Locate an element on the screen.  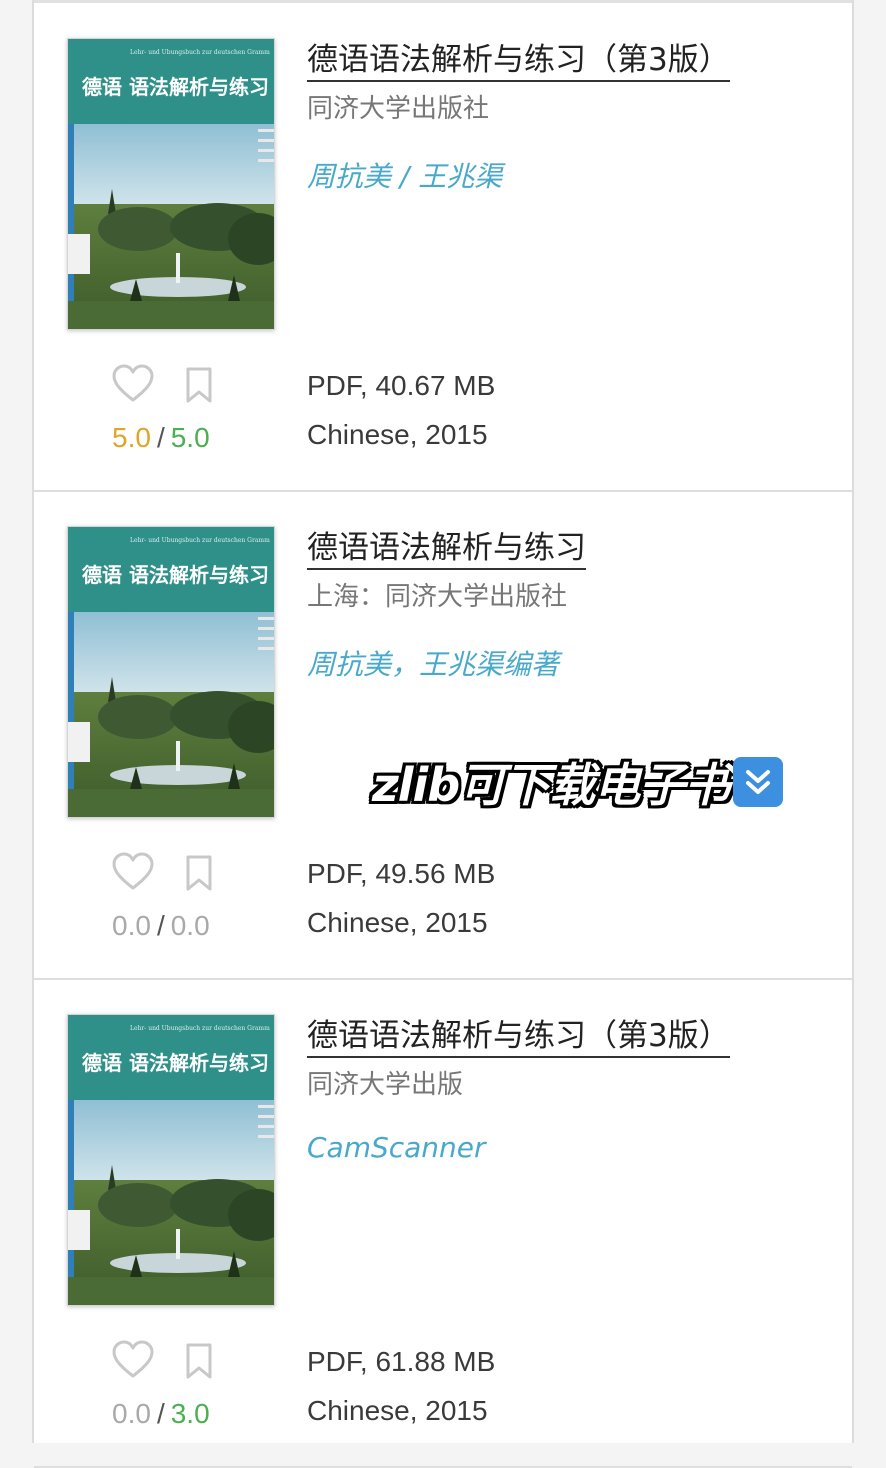
rating-quality: 5.0 is located at coordinates (190, 437).